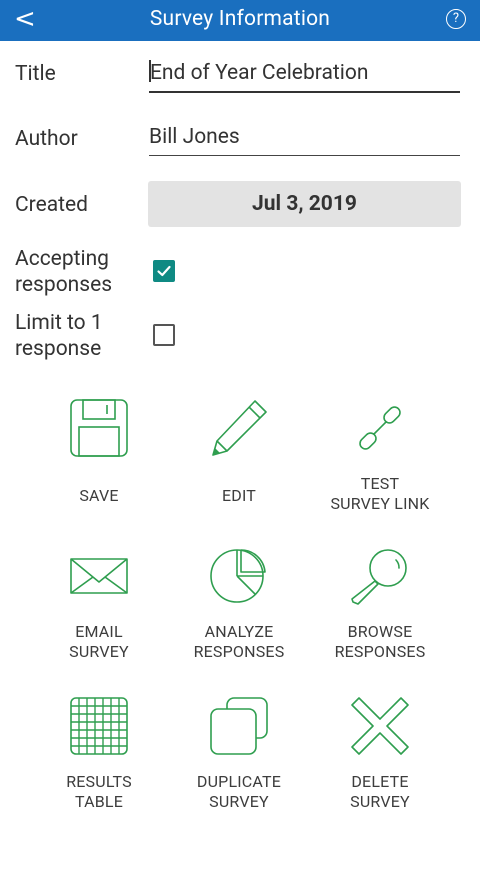  Describe the element at coordinates (456, 19) in the screenshot. I see `help-icon: ?` at that location.